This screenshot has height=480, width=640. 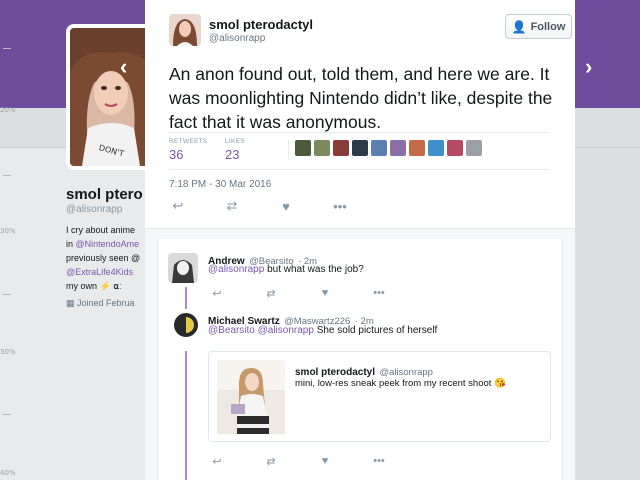 I want to click on likes-label: LIKES, so click(x=235, y=141).